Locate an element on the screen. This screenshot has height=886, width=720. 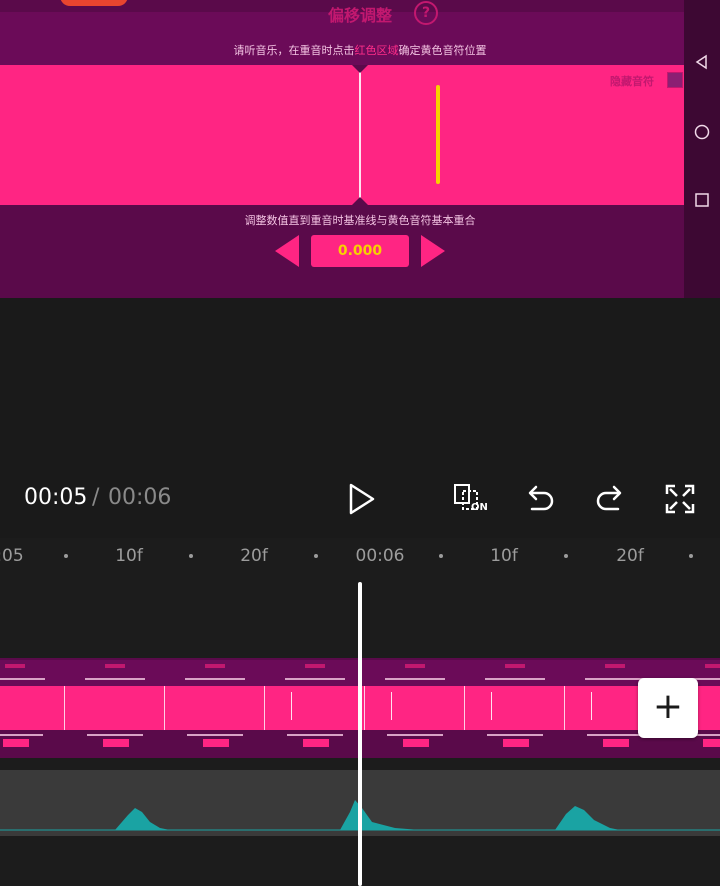
nav-back-icon is located at coordinates (702, 64).